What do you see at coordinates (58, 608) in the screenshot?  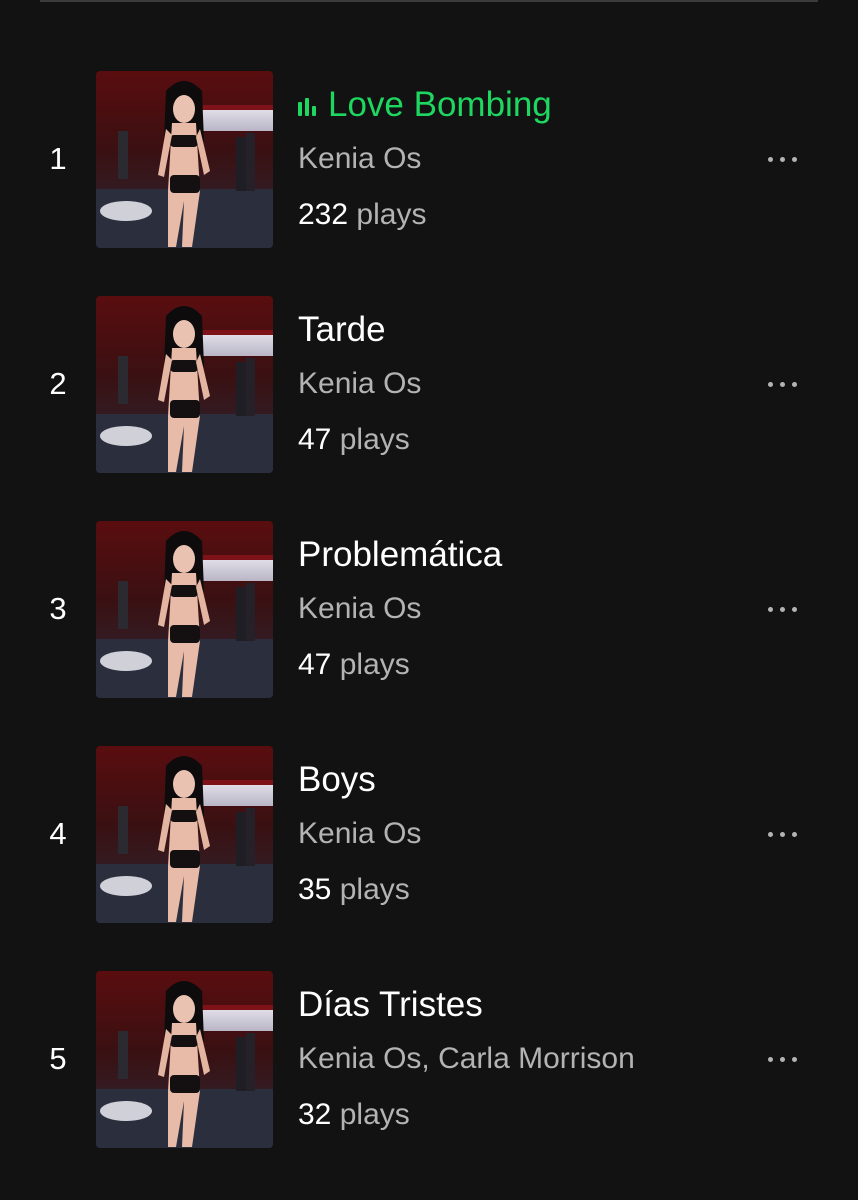 I see `track-index: 3` at bounding box center [58, 608].